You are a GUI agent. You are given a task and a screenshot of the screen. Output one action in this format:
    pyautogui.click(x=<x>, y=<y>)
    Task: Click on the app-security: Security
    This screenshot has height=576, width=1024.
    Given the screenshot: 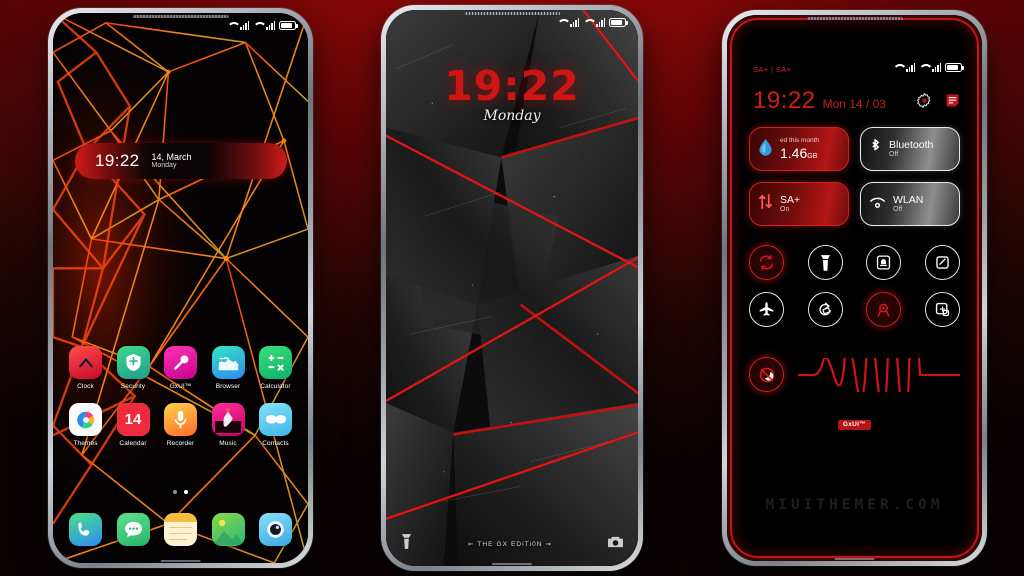 What is the action you would take?
    pyautogui.click(x=133, y=368)
    